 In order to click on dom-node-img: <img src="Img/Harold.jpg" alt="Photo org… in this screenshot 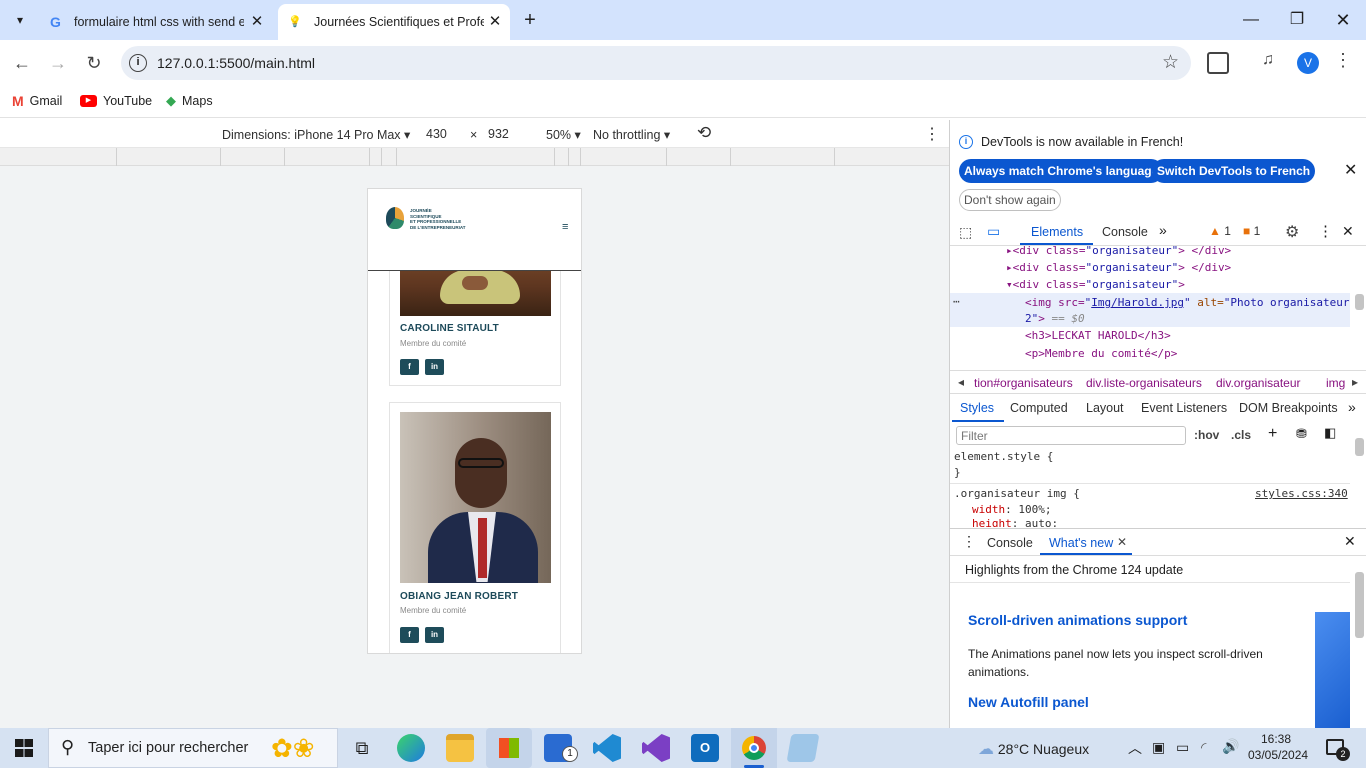, I will do `click(1187, 302)`.